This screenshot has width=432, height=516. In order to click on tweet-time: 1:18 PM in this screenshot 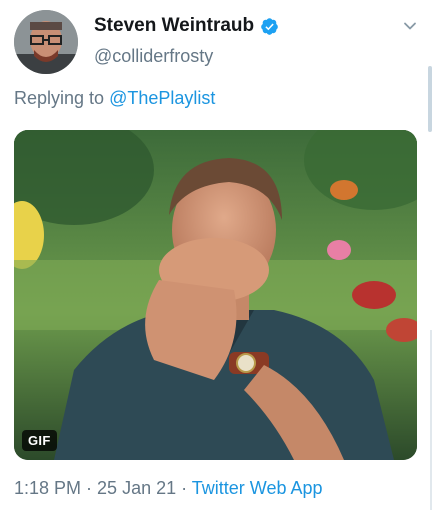, I will do `click(47, 488)`.